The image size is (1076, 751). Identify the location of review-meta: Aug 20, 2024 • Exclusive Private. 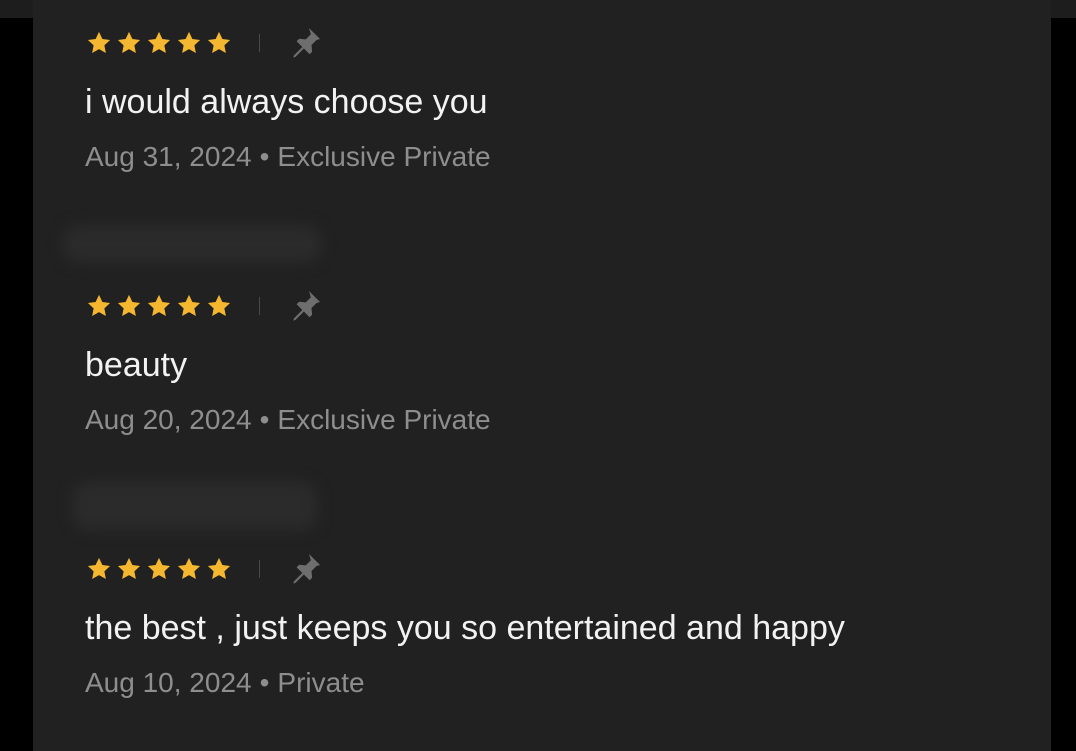
(555, 420).